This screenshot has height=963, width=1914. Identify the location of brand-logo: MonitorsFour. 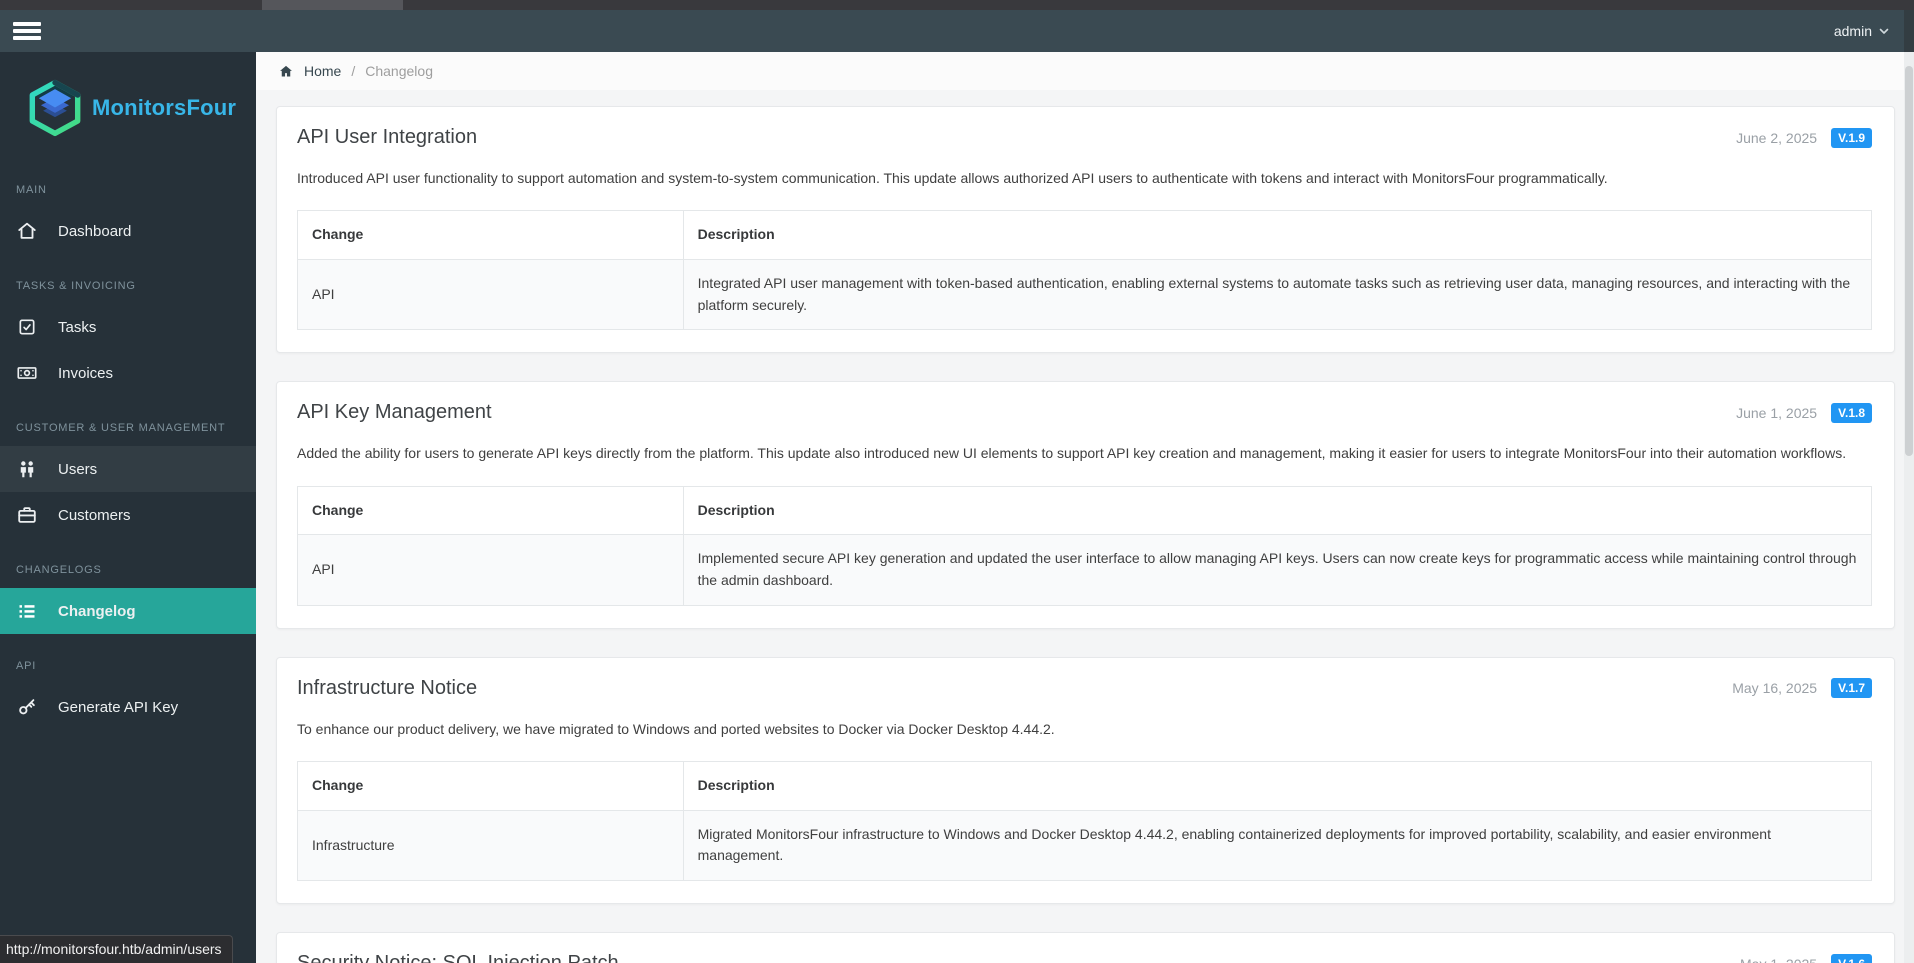
(128, 105).